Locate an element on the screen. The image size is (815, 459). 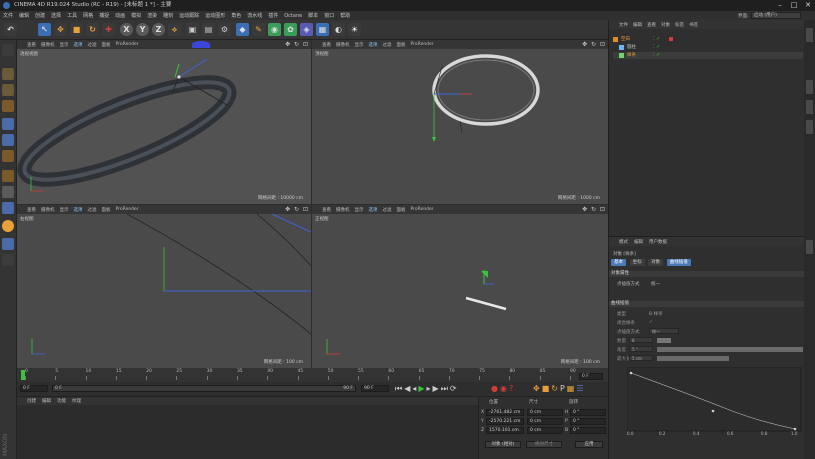
array-icon: ✿ is located at coordinates (290, 29).